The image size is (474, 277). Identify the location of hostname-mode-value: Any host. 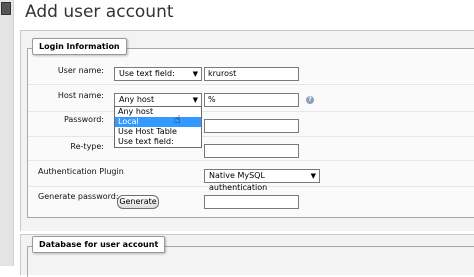
(137, 99).